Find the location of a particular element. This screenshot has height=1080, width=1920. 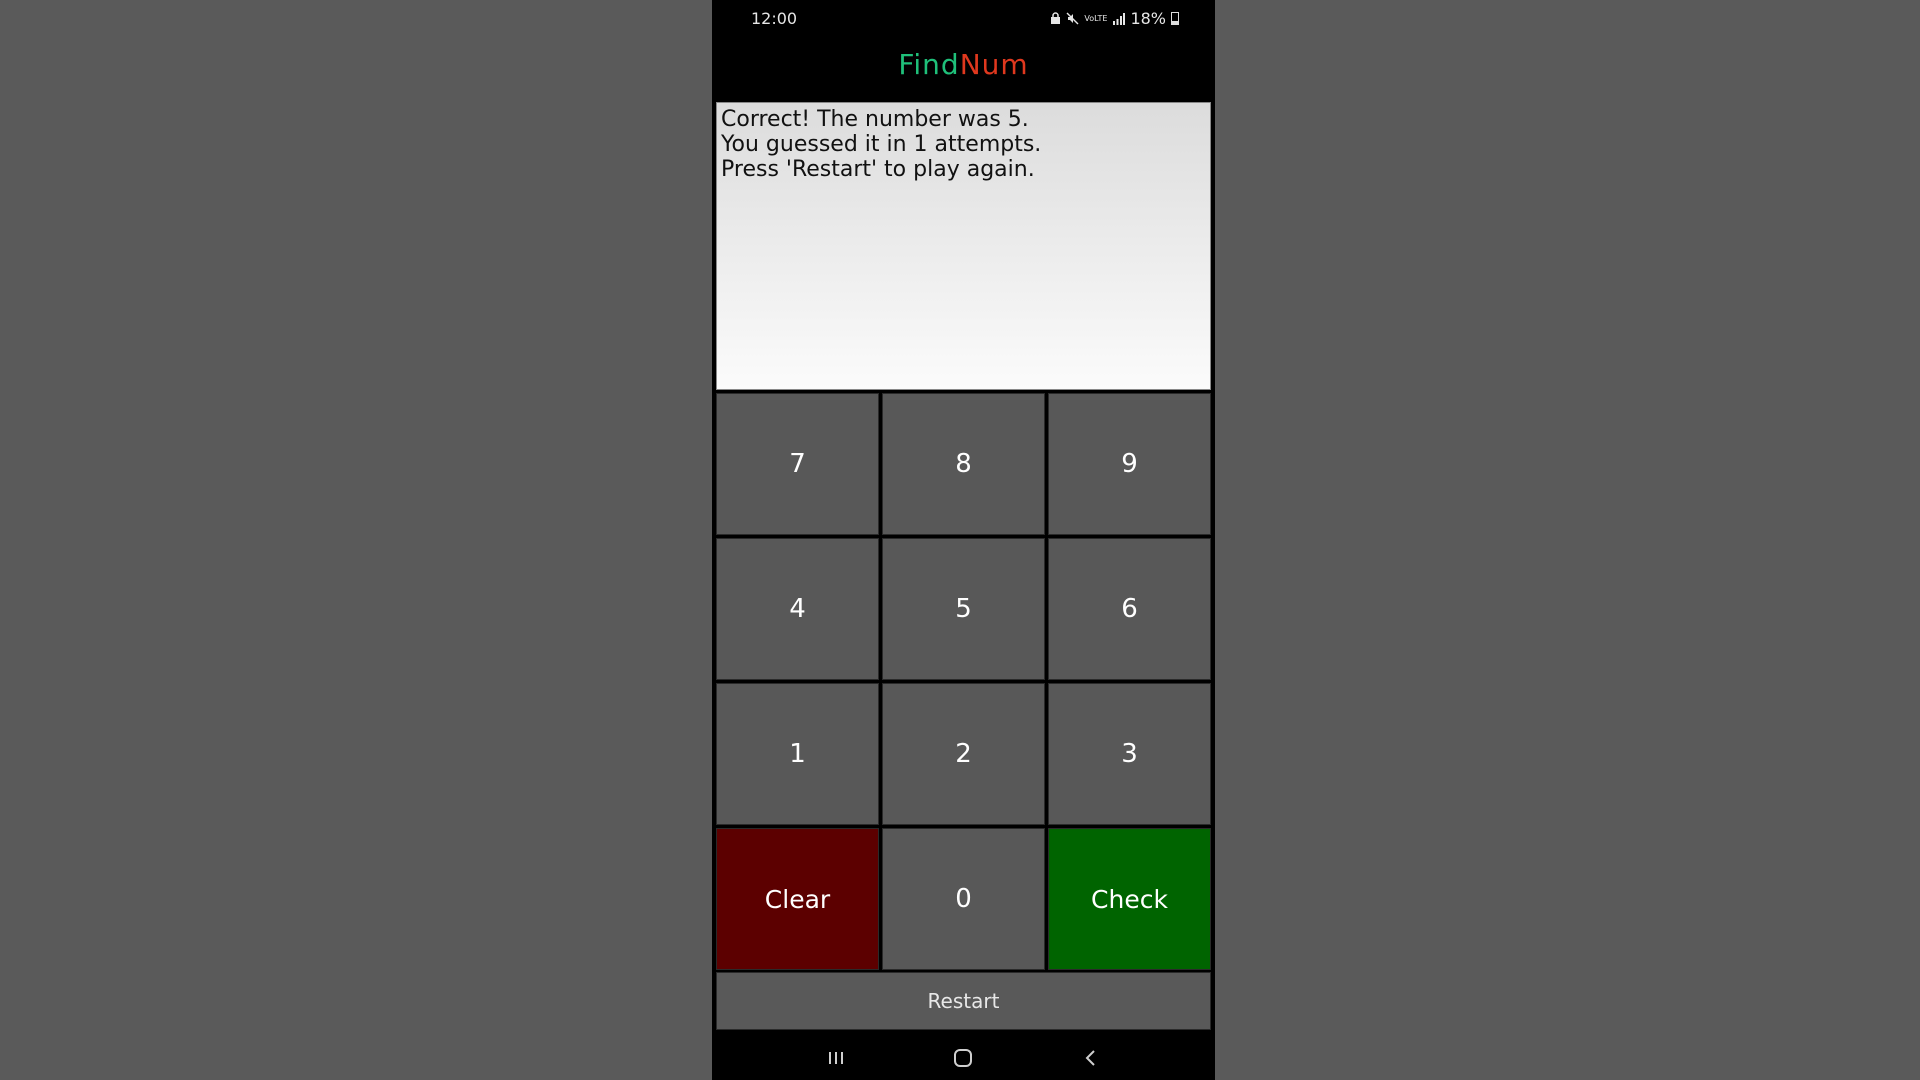

app-title: FindNum is located at coordinates (963, 64).